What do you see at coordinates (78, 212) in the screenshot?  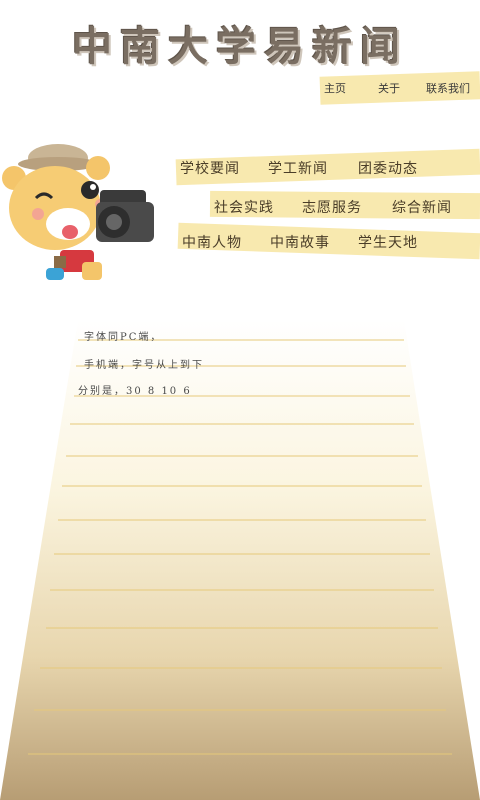 I see `mascot-bear-camera-icon` at bounding box center [78, 212].